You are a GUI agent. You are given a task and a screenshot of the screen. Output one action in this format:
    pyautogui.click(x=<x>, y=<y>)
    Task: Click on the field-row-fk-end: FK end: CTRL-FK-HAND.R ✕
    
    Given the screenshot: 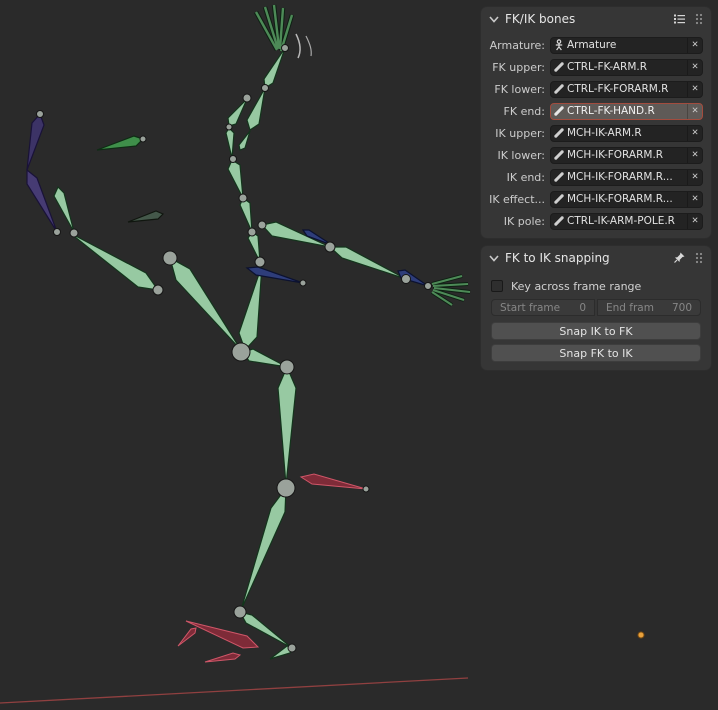 What is the action you would take?
    pyautogui.click(x=596, y=111)
    